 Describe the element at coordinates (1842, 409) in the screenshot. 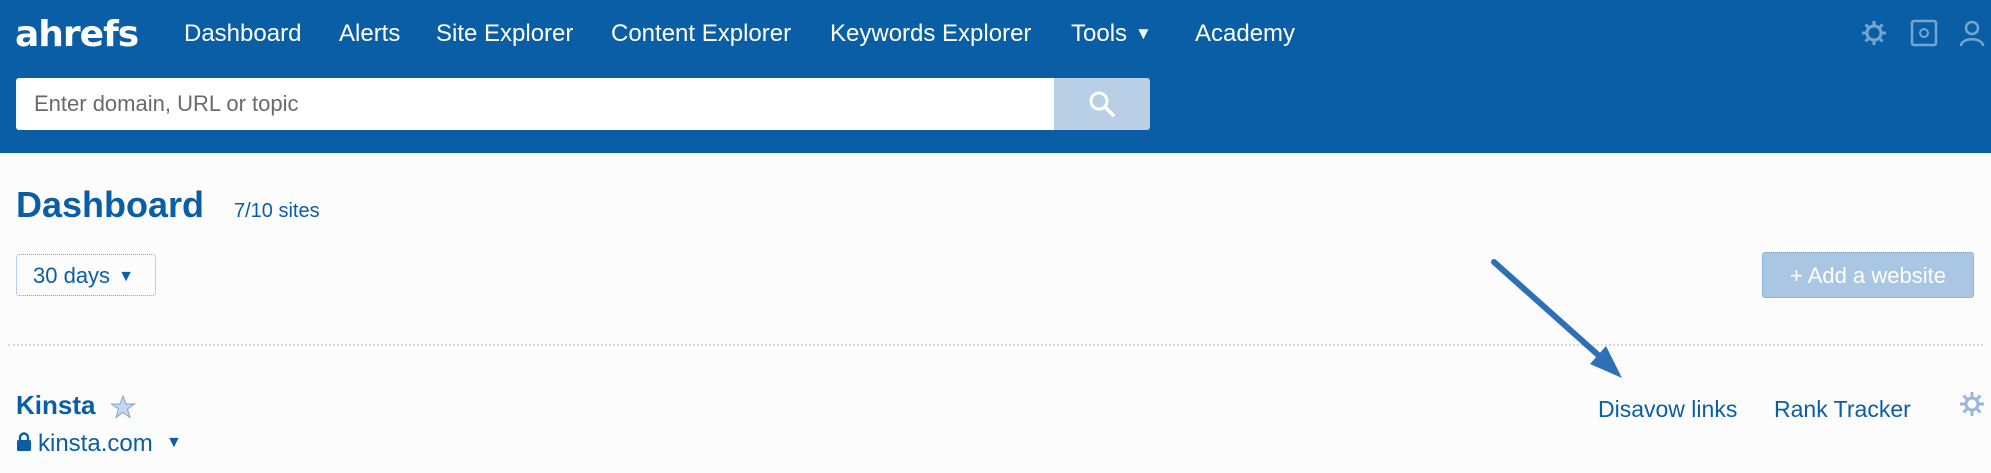

I see `rank-tracker-link: Rank Tracker` at that location.